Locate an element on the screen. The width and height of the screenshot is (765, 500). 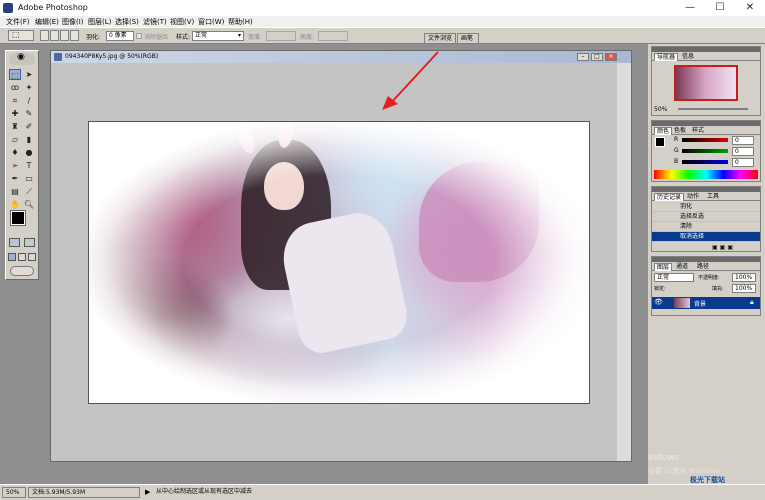
menu-image: 图像(I) is located at coordinates (73, 22).